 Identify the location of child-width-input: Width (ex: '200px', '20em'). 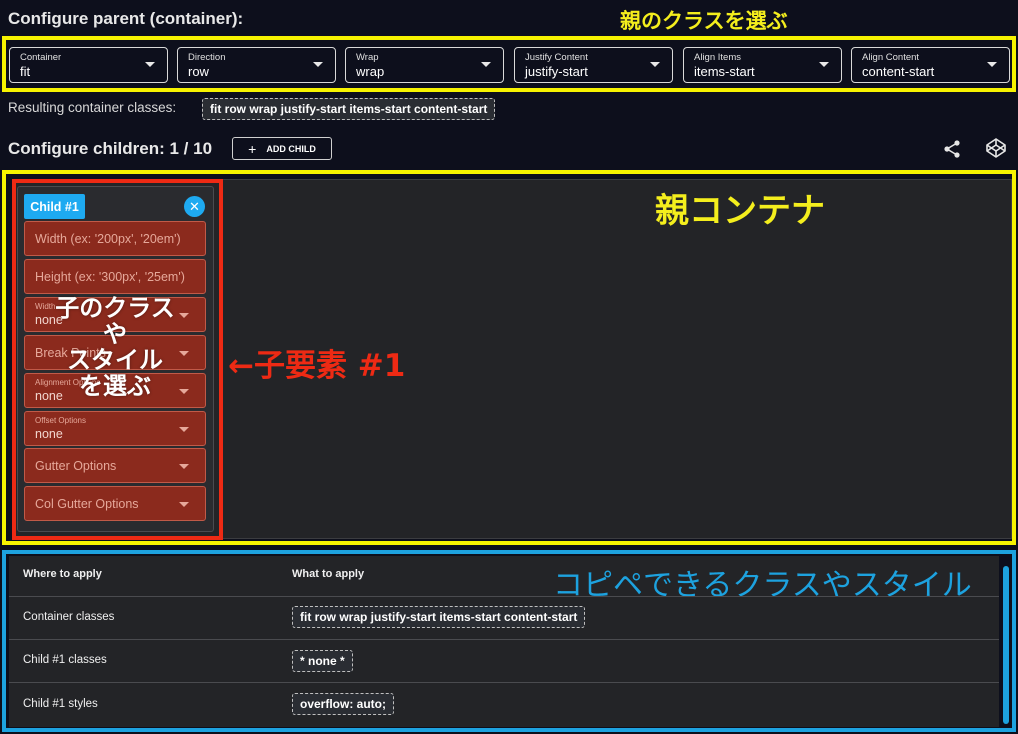
(115, 238).